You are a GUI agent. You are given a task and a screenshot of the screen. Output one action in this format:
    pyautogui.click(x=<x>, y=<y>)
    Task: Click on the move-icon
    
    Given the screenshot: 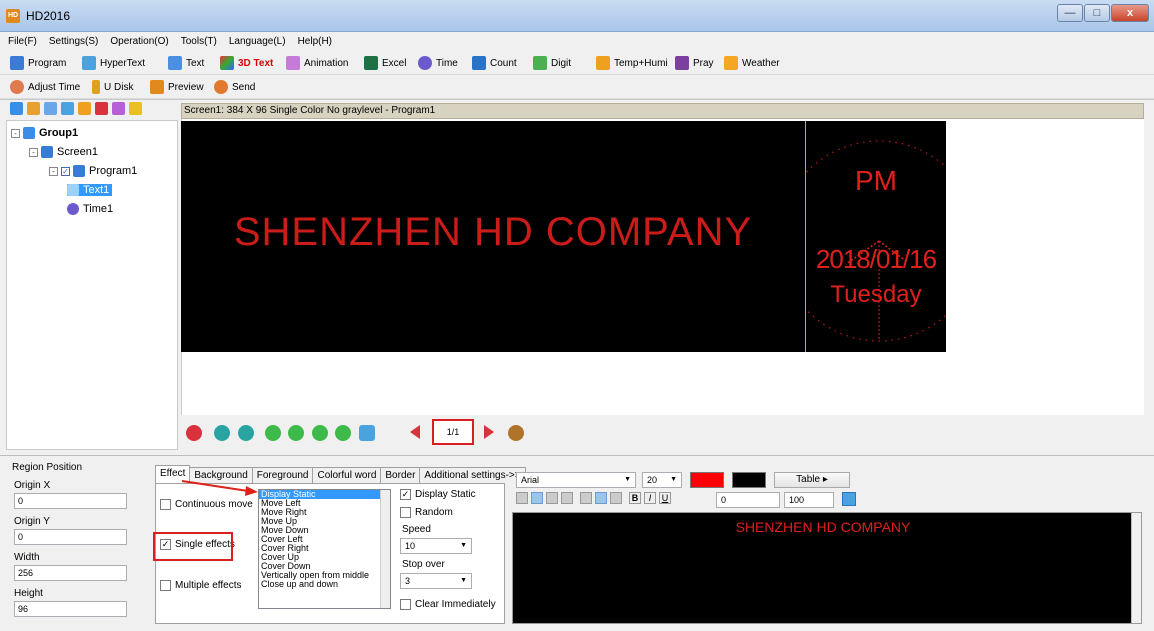 What is the action you would take?
    pyautogui.click(x=367, y=433)
    